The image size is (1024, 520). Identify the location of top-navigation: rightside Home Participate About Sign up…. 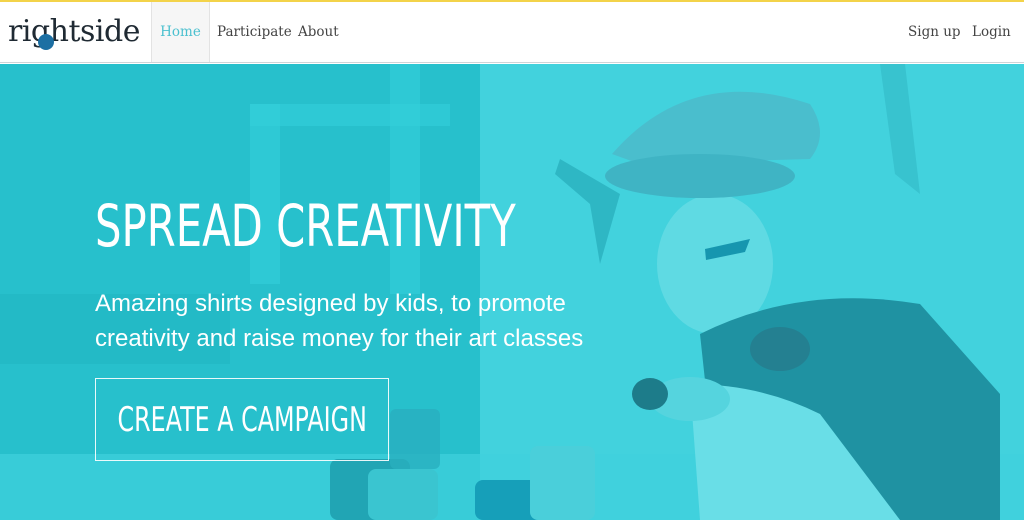
(512, 32).